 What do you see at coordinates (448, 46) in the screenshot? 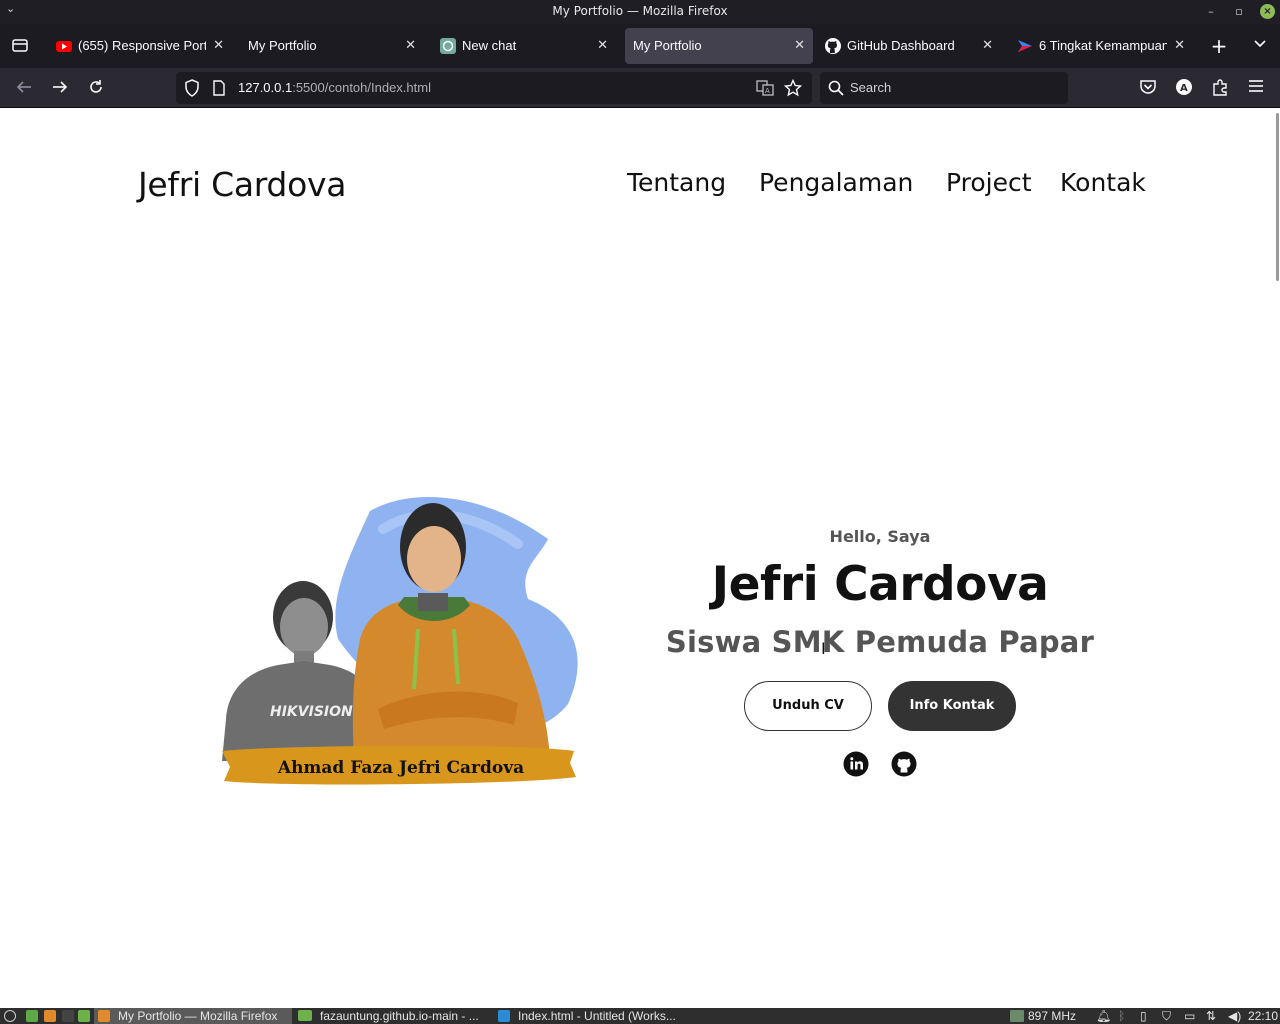
I see `chatgpt-icon` at bounding box center [448, 46].